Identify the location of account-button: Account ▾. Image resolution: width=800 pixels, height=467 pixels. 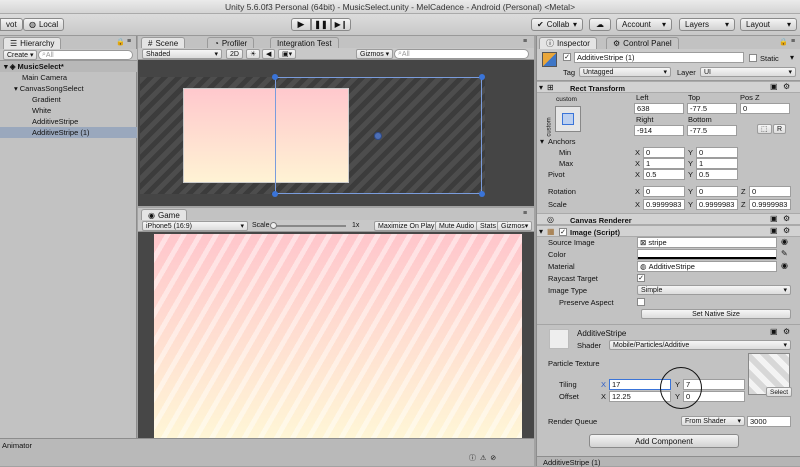
(644, 24).